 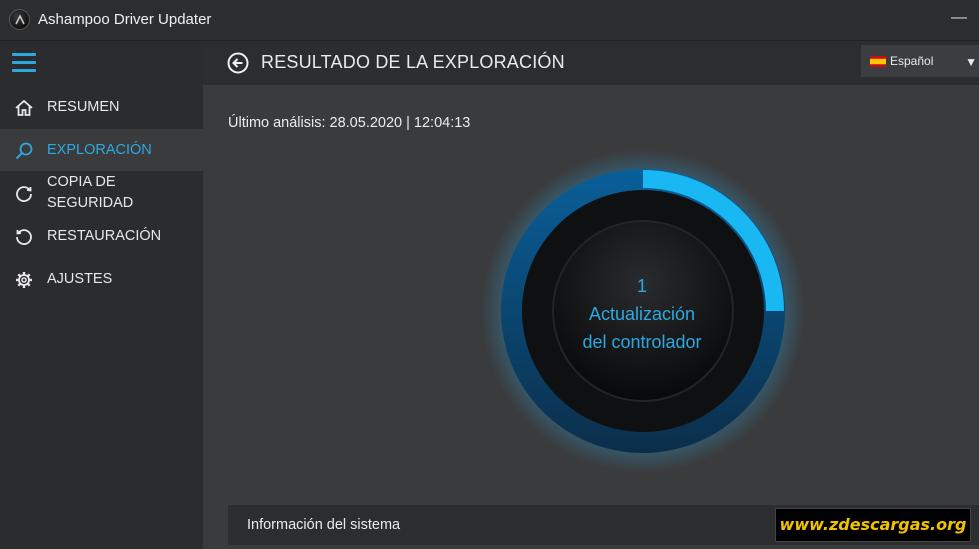 I want to click on gauge-label: 1 Actualización del controlador, so click(x=642, y=314).